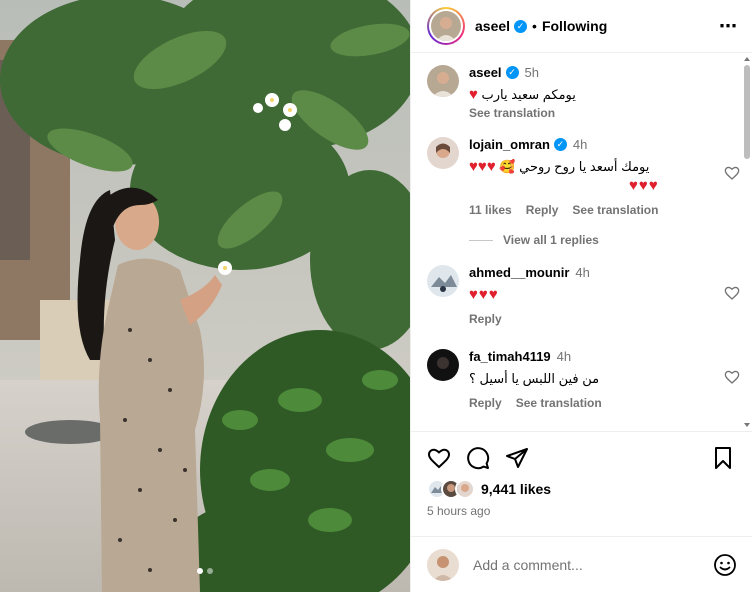  I want to click on author-username: aseel, so click(492, 26).